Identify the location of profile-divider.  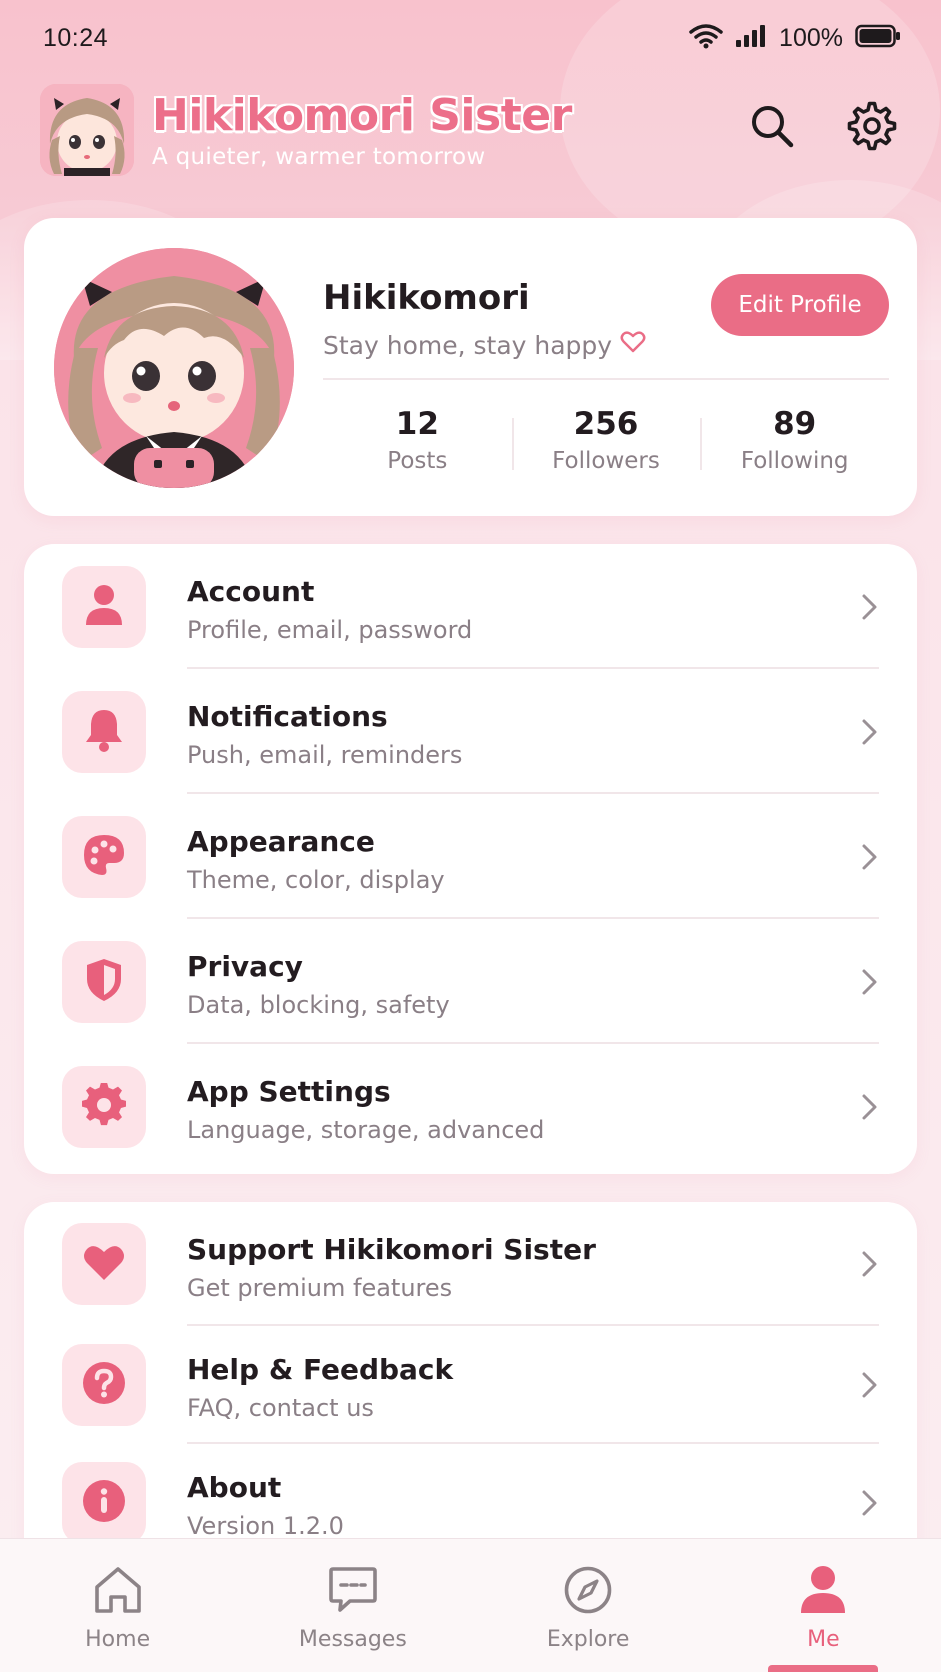
(606, 379).